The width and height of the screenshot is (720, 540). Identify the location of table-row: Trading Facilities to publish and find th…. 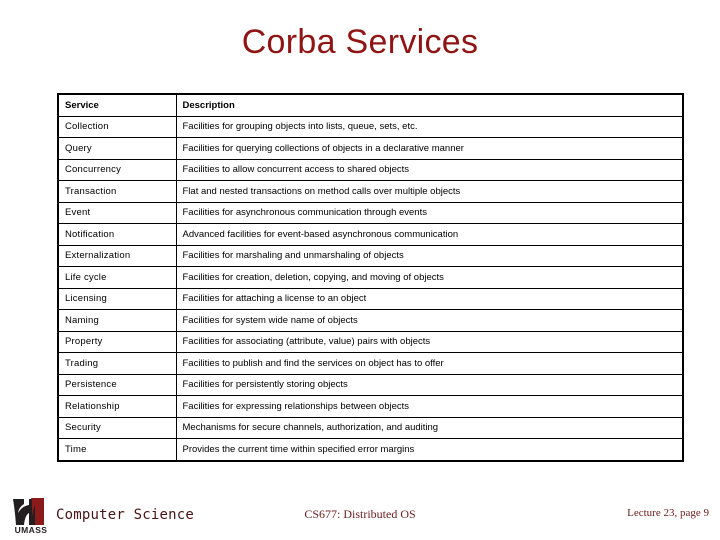
(370, 363).